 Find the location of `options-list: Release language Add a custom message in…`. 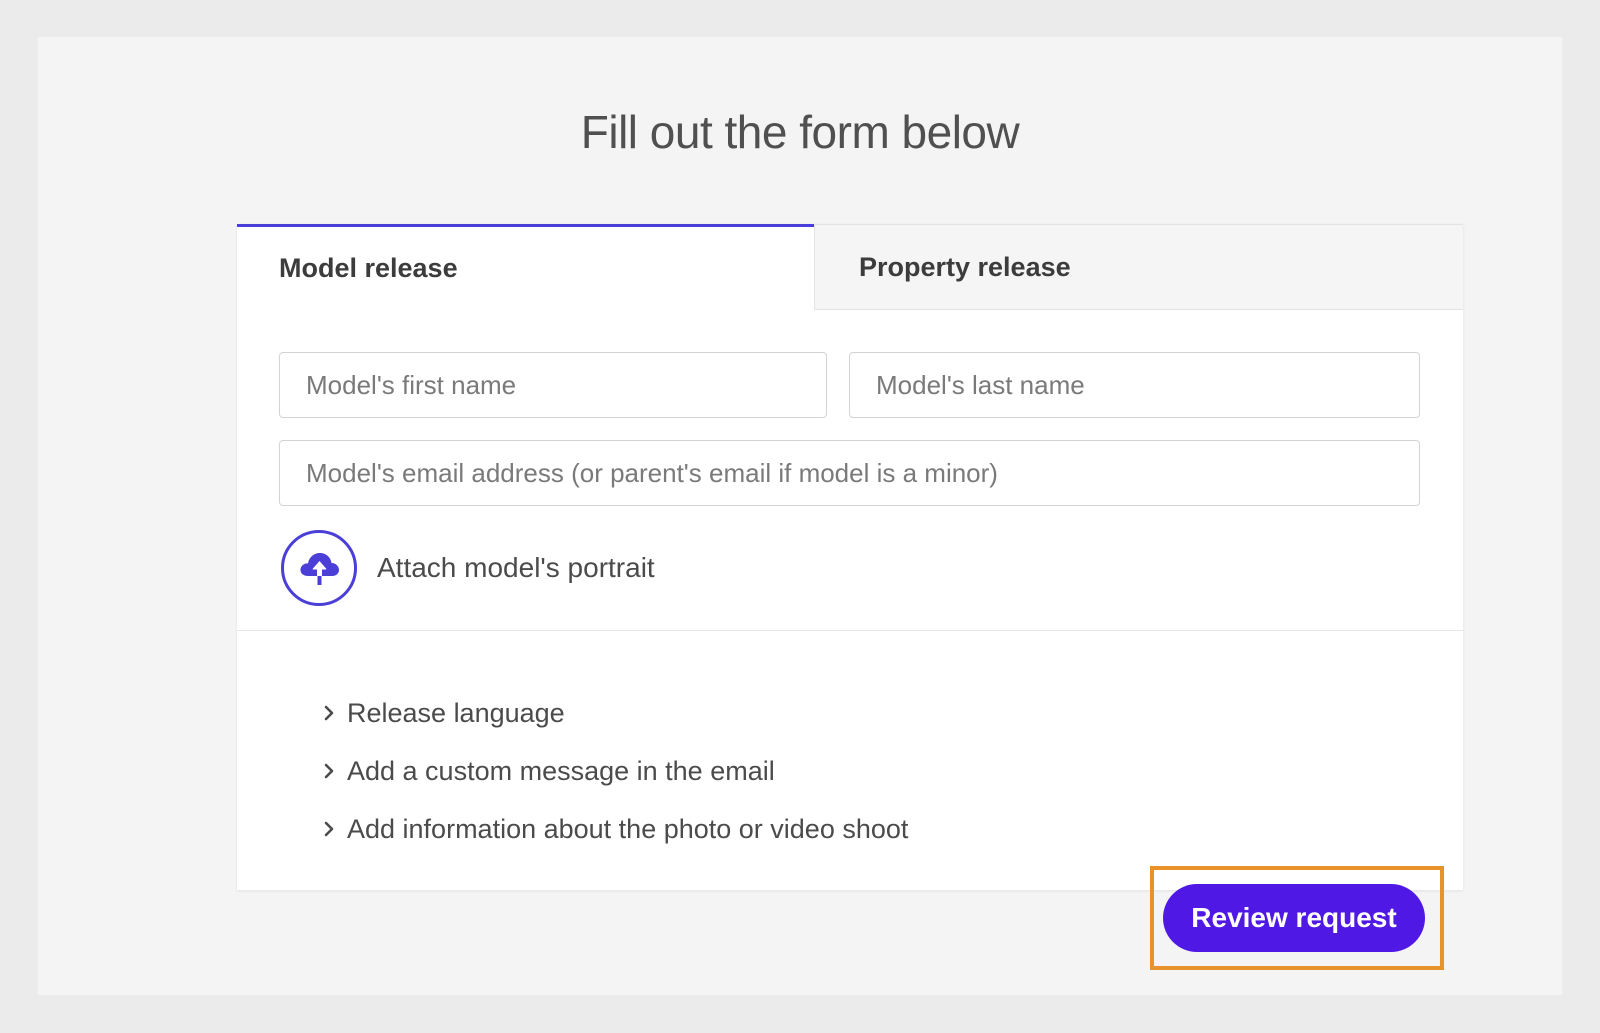

options-list: Release language Add a custom message in… is located at coordinates (612, 771).